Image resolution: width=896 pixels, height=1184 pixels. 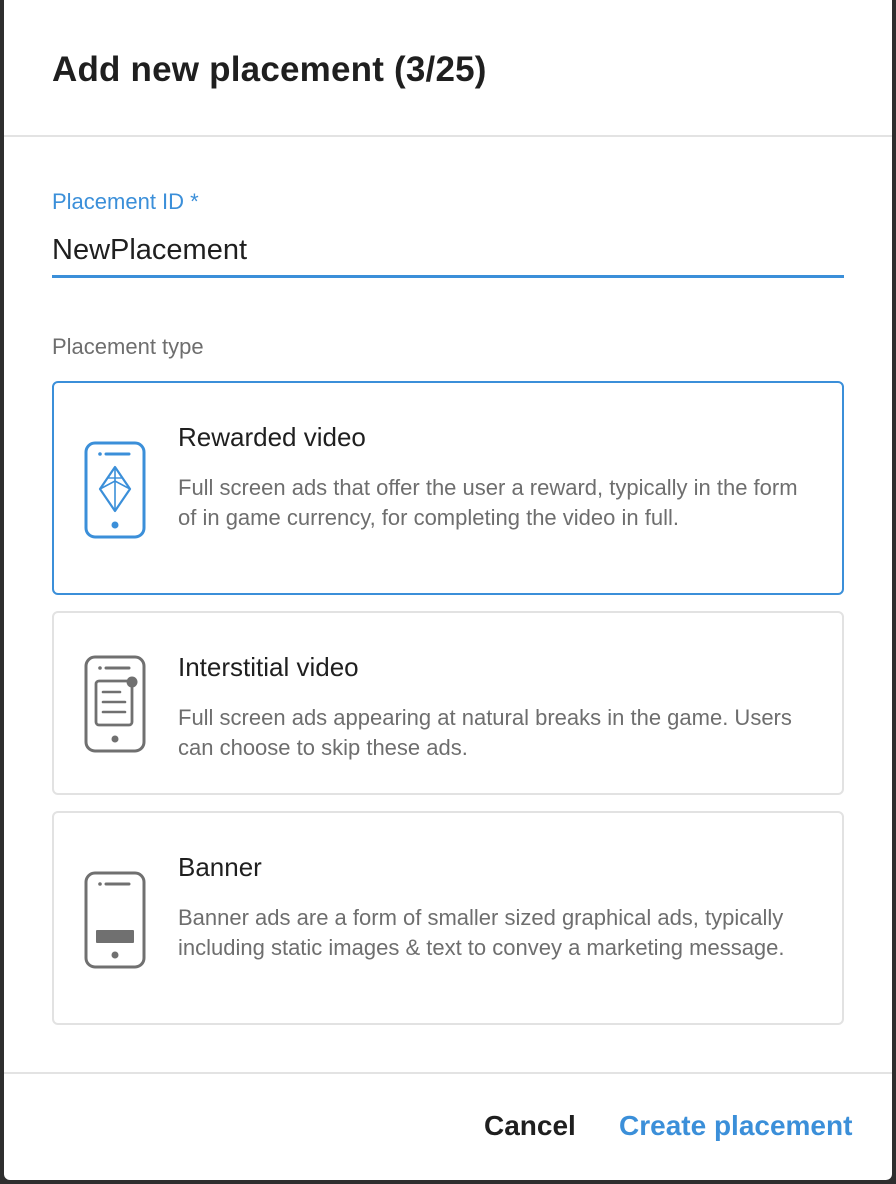 What do you see at coordinates (530, 1126) in the screenshot?
I see `cancel-button: Cancel` at bounding box center [530, 1126].